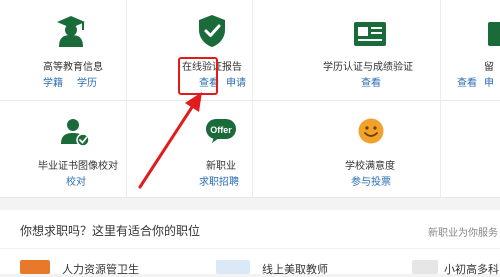 The height and width of the screenshot is (277, 500). Describe the element at coordinates (110, 231) in the screenshot. I see `jobs-heading: 你想求职吗？这里有适合你的职位` at that location.